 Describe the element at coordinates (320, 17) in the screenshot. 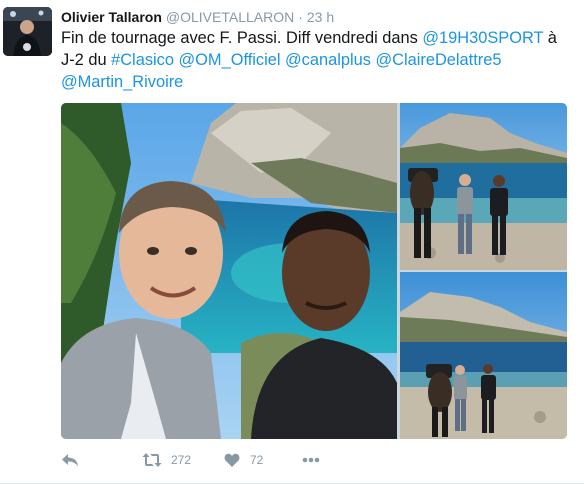

I see `tweet-timestamp: 23 h` at that location.